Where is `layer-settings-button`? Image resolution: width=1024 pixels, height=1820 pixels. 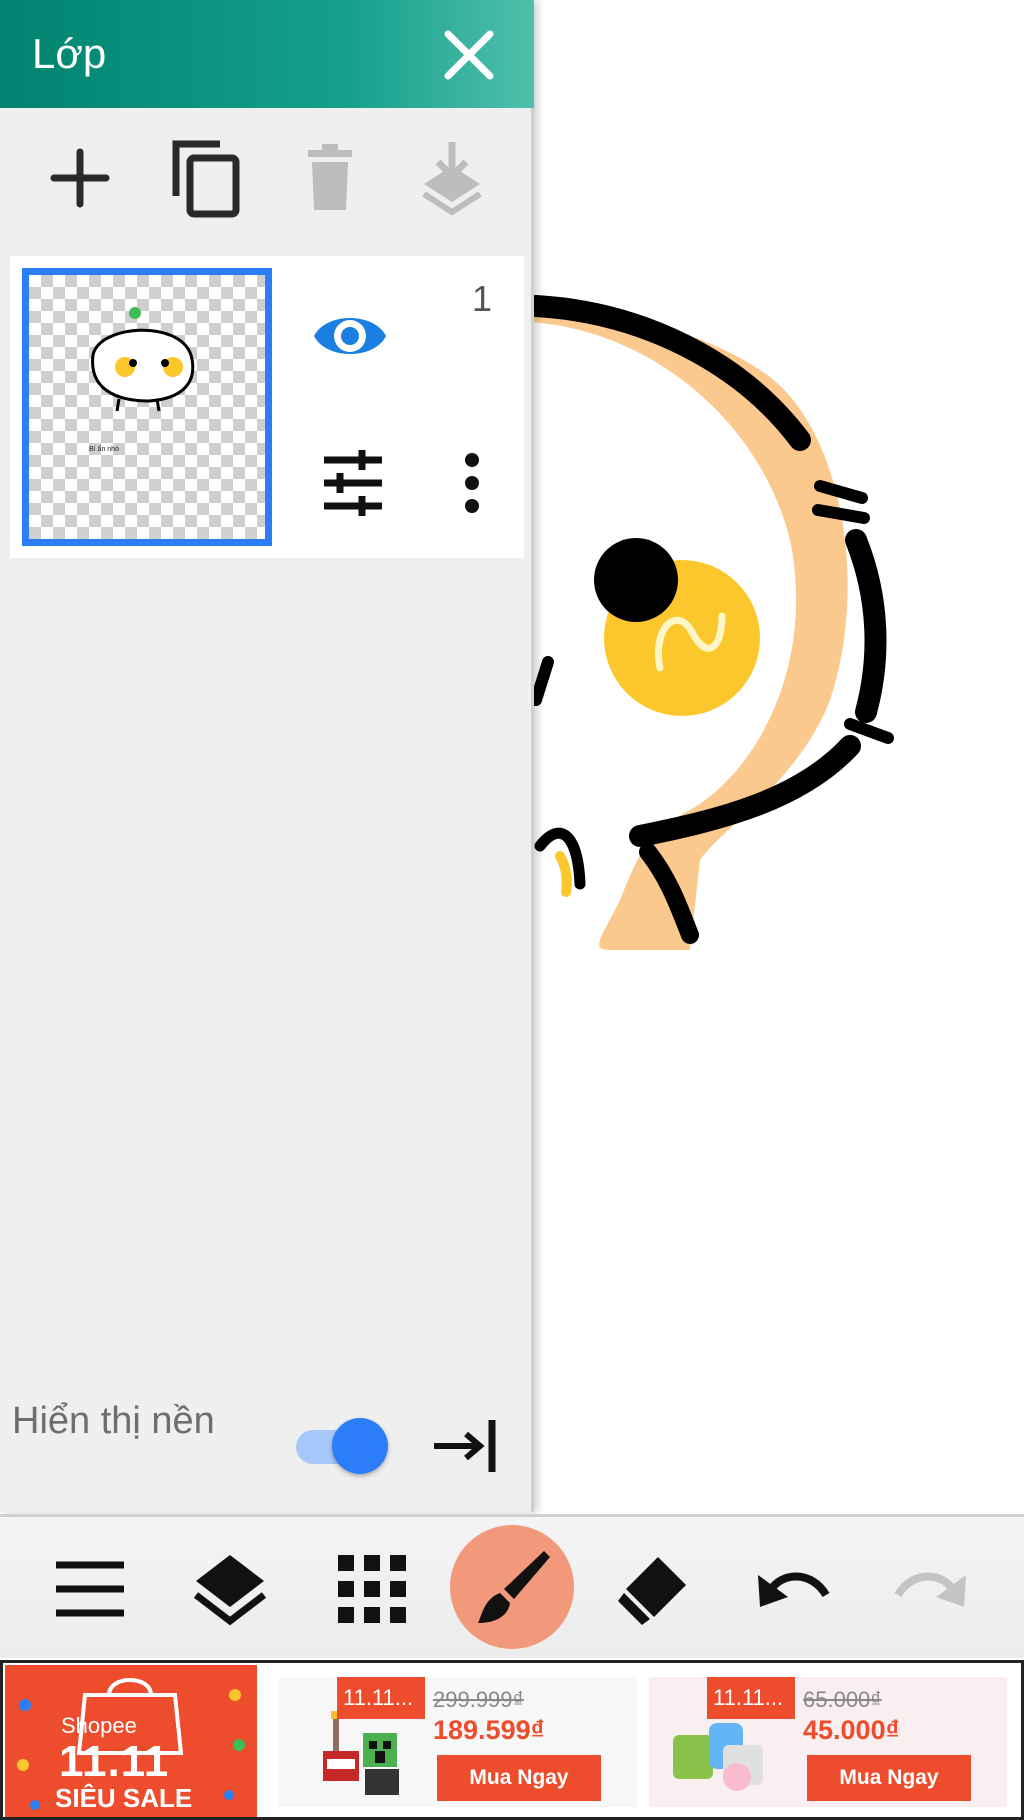 layer-settings-button is located at coordinates (353, 483).